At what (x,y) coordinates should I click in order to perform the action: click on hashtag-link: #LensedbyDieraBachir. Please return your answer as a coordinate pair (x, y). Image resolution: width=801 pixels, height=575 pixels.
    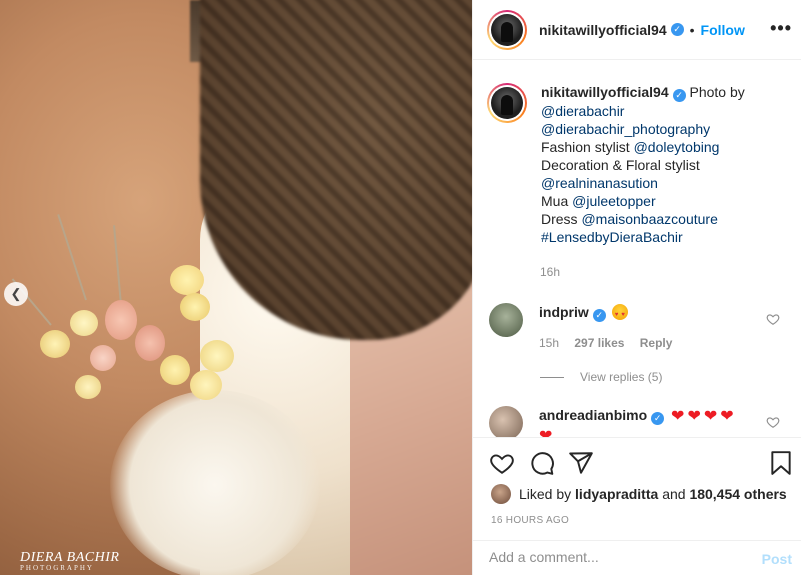
    Looking at the image, I should click on (612, 237).